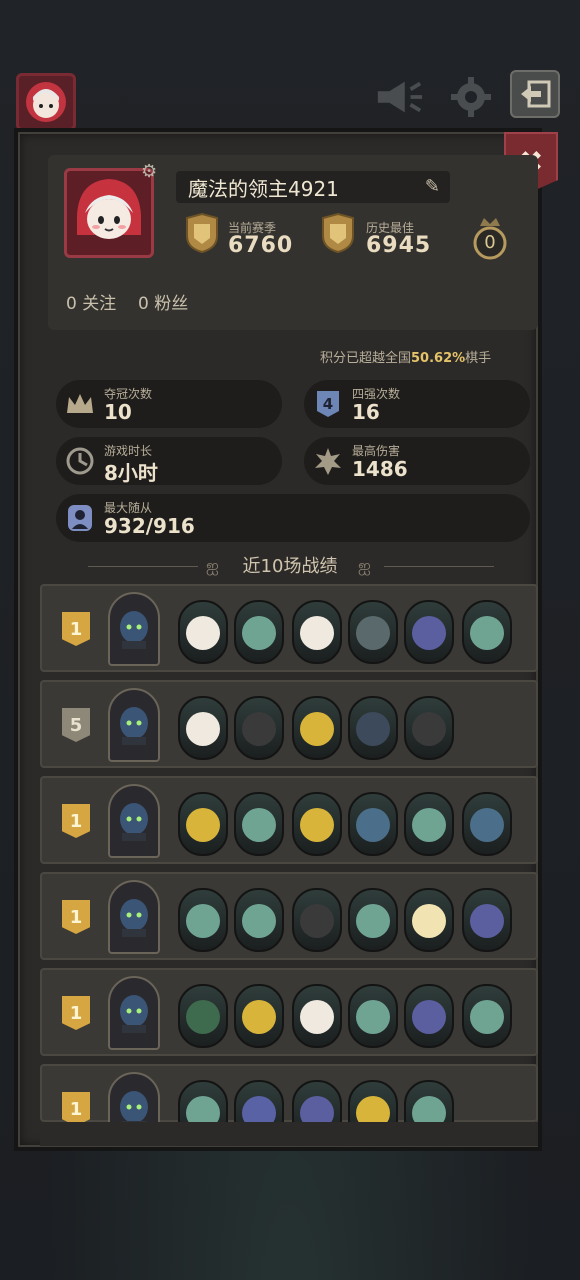  What do you see at coordinates (149, 526) in the screenshot?
I see `stat-value: 932/916` at bounding box center [149, 526].